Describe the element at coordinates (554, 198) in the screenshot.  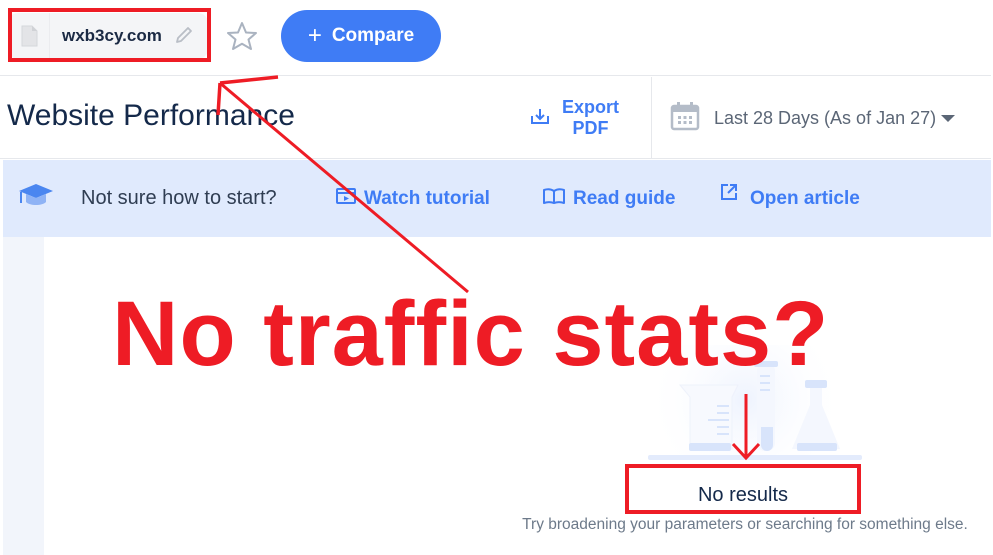
I see `book-icon` at that location.